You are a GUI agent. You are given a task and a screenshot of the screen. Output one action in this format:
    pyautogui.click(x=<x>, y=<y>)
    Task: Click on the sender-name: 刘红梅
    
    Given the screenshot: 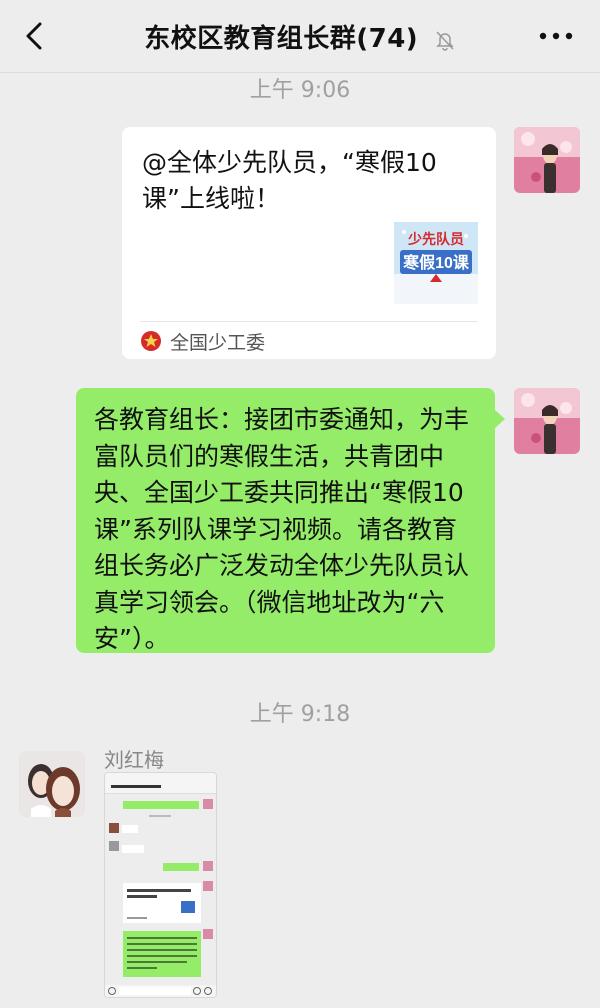 What is the action you would take?
    pyautogui.click(x=134, y=760)
    